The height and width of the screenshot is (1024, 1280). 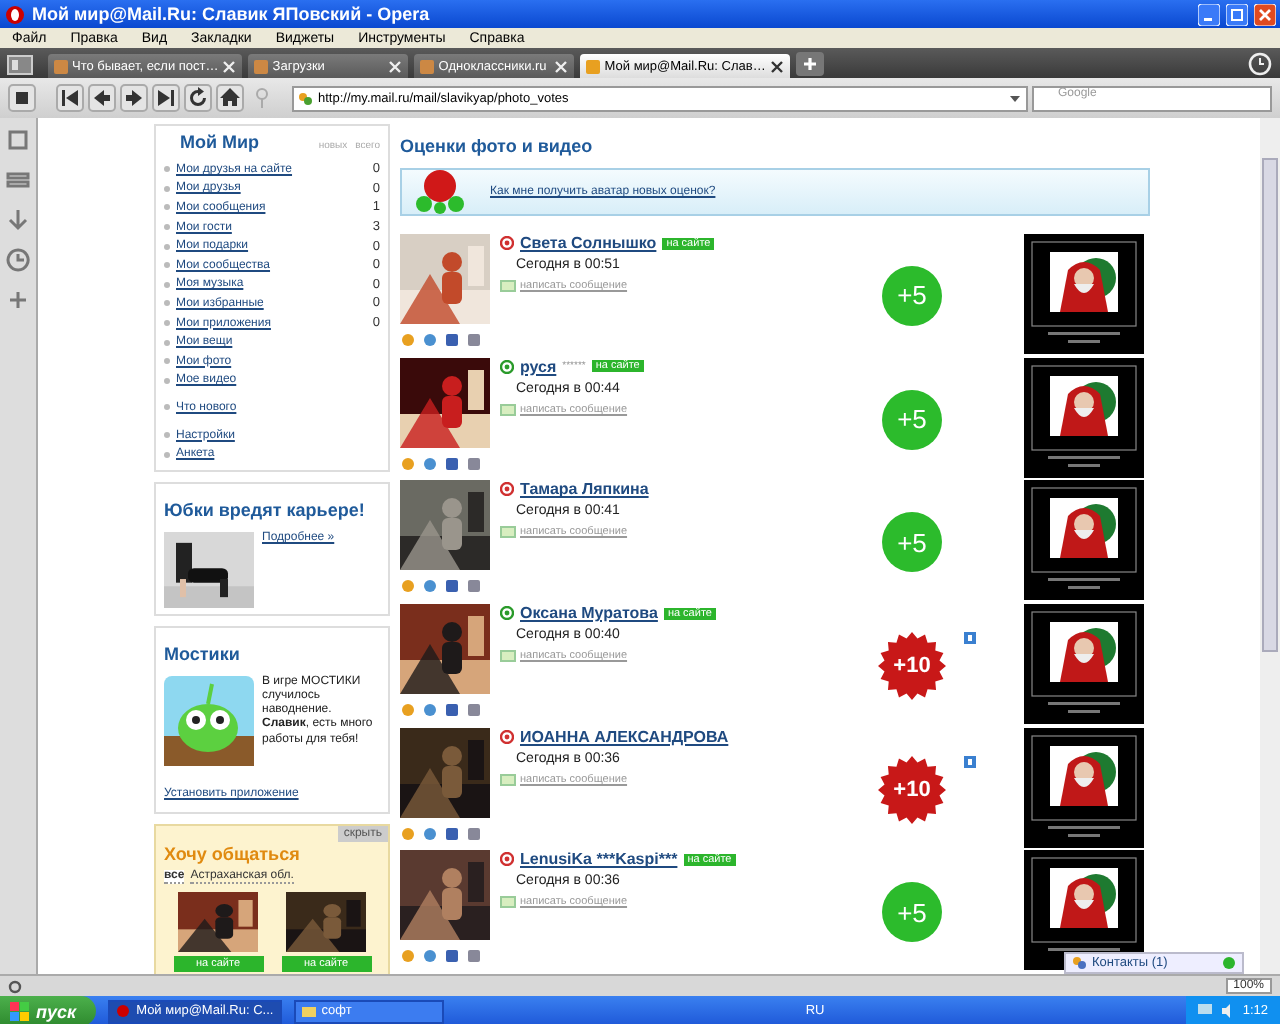 What do you see at coordinates (538, 366) in the screenshot?
I see `user-name-link: руся` at bounding box center [538, 366].